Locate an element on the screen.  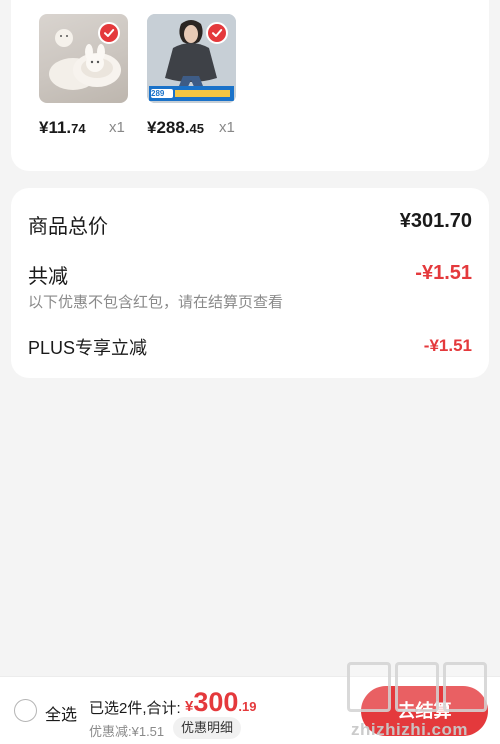
total-price-label: 商品总价 is located at coordinates (68, 227).